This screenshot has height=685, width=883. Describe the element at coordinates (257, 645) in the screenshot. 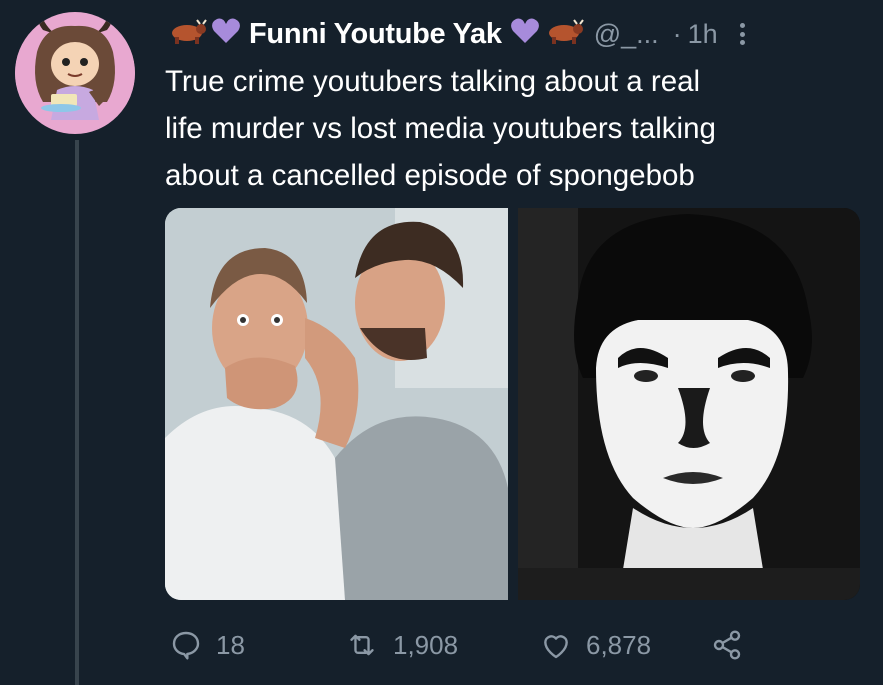

I see `reply-button: 18` at that location.